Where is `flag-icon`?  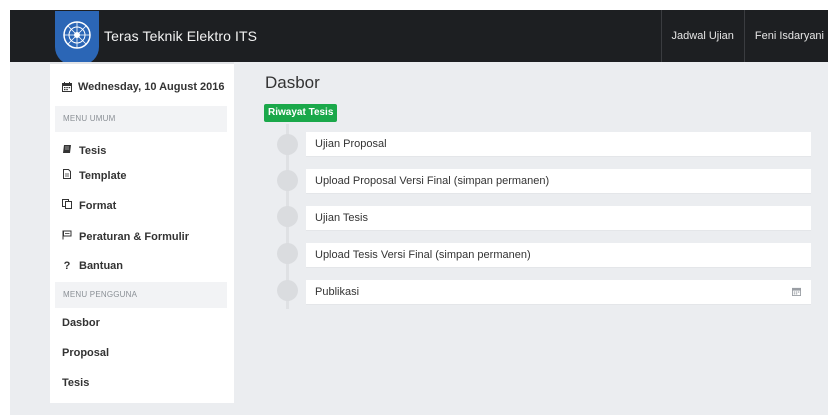 flag-icon is located at coordinates (67, 236).